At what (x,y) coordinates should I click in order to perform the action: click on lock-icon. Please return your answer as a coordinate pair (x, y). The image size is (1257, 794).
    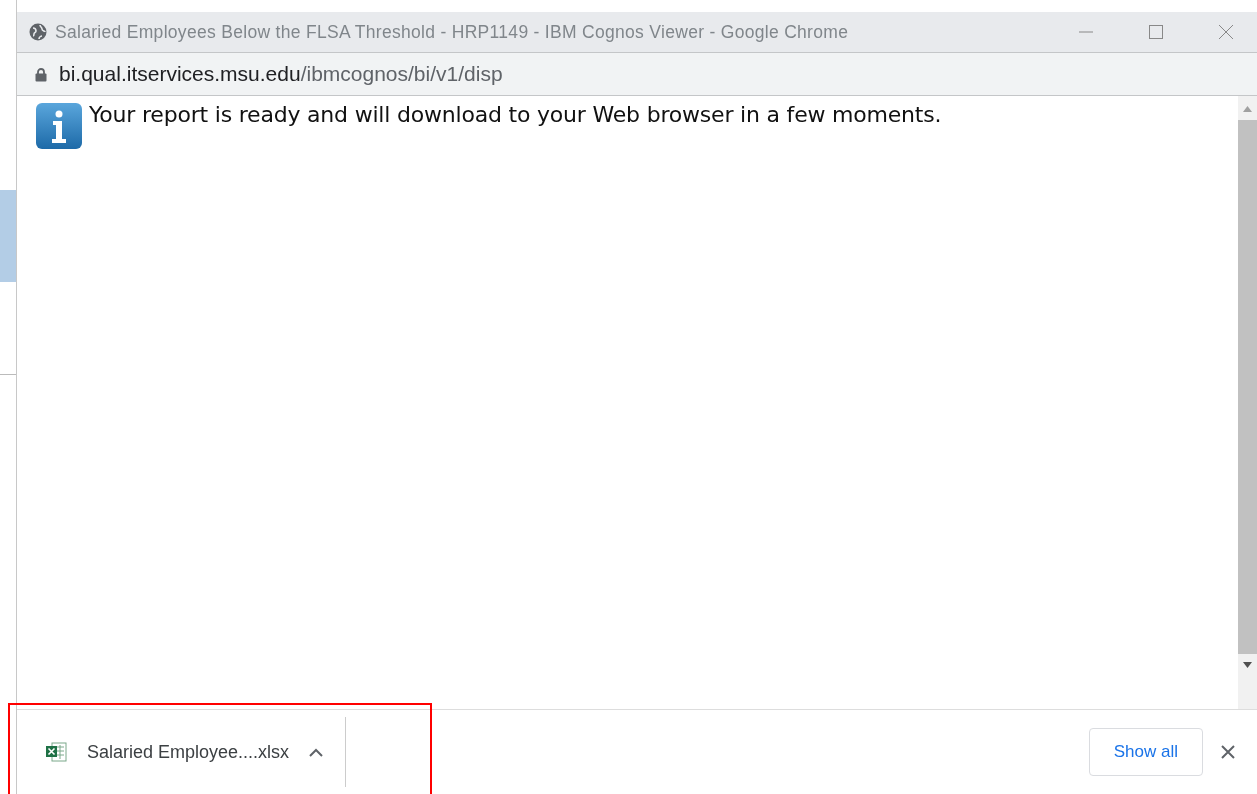
    Looking at the image, I should click on (41, 74).